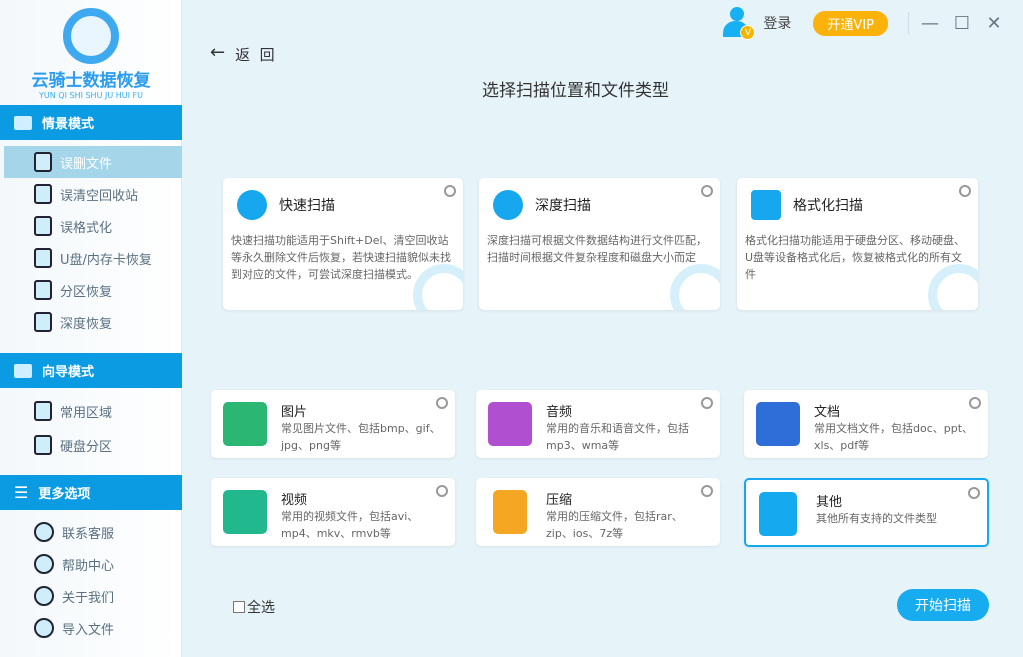 This screenshot has width=1023, height=657. I want to click on section-more-options: ☰ 更多选项, so click(91, 492).